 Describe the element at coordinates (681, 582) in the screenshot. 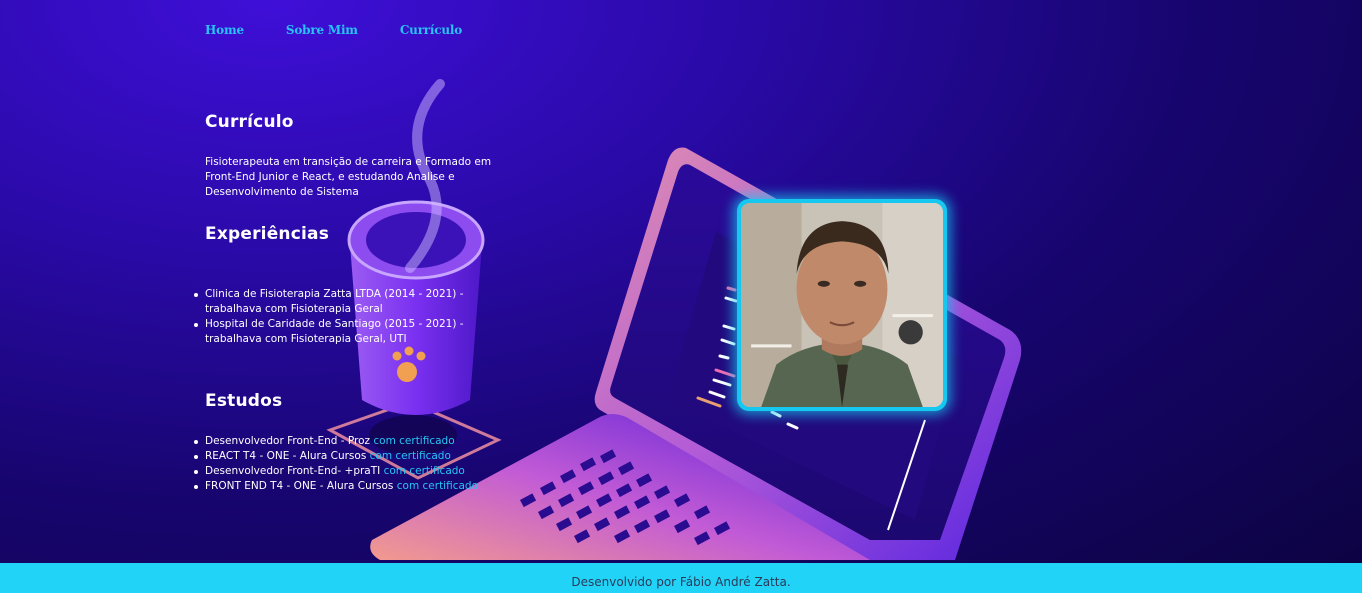

I see `footer-text: Desenvolvido por Fábio André Zatta.` at that location.